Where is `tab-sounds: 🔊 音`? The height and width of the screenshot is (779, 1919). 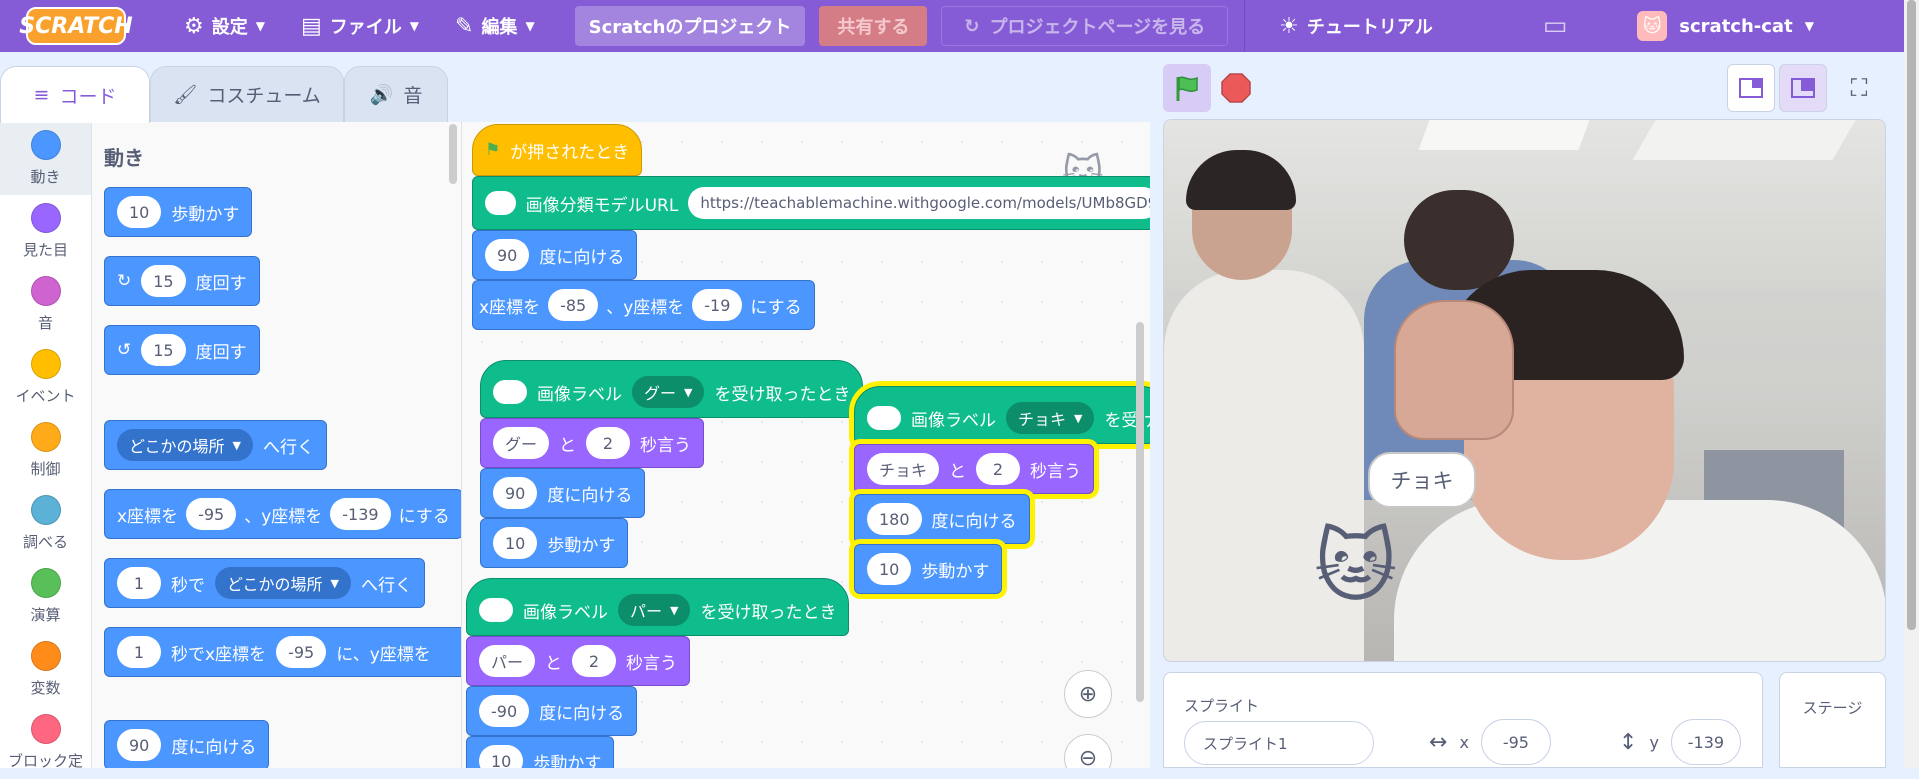 tab-sounds: 🔊 音 is located at coordinates (396, 94).